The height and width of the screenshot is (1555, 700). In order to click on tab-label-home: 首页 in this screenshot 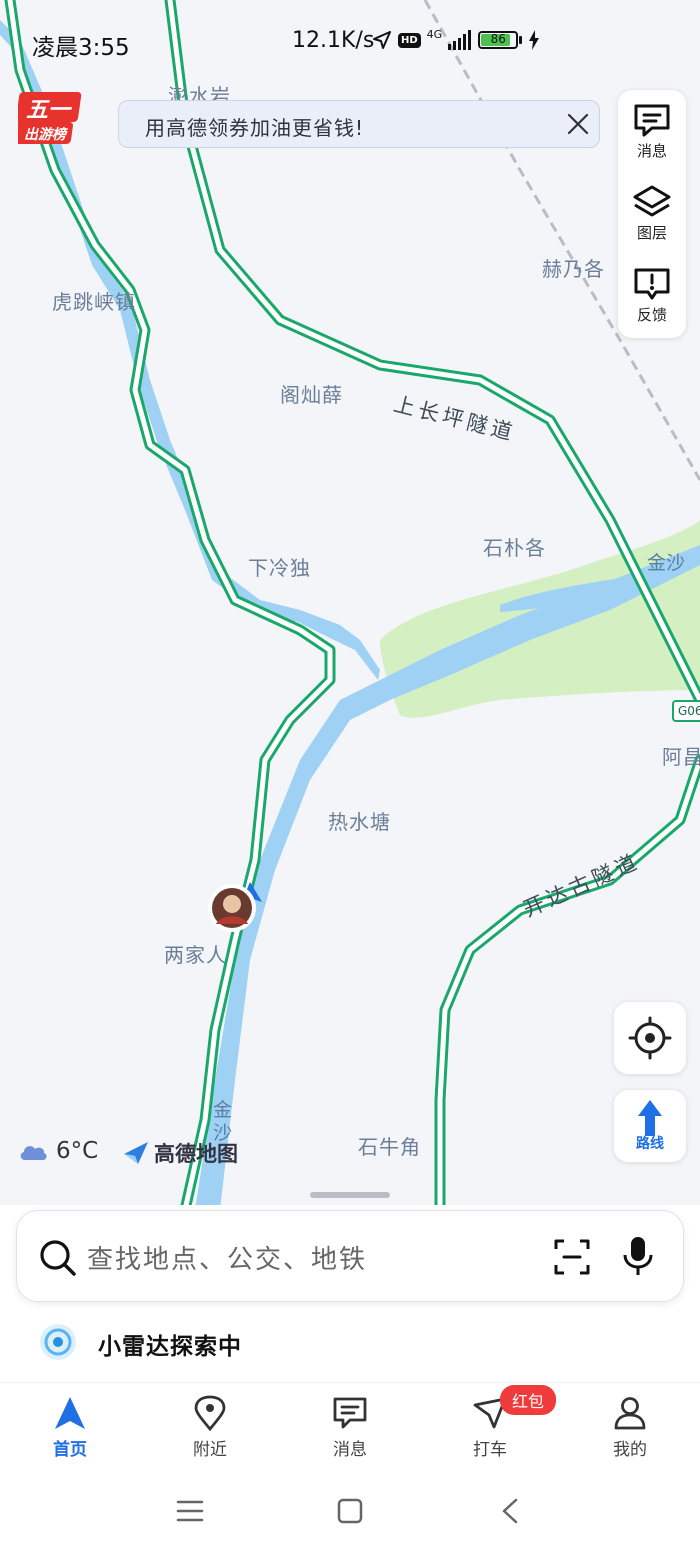, I will do `click(70, 1450)`.